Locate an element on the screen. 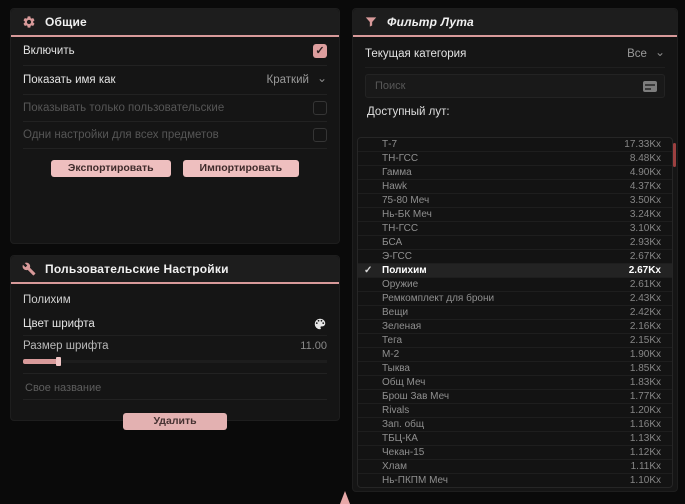 Image resolution: width=685 pixels, height=504 pixels. list-item: Оружие 2.61Kx is located at coordinates (515, 285).